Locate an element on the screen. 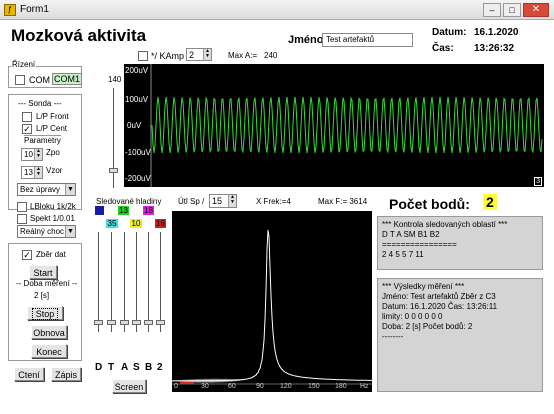 This screenshot has height=414, width=554. sonda-label: --- Sonda --- is located at coordinates (40, 103).